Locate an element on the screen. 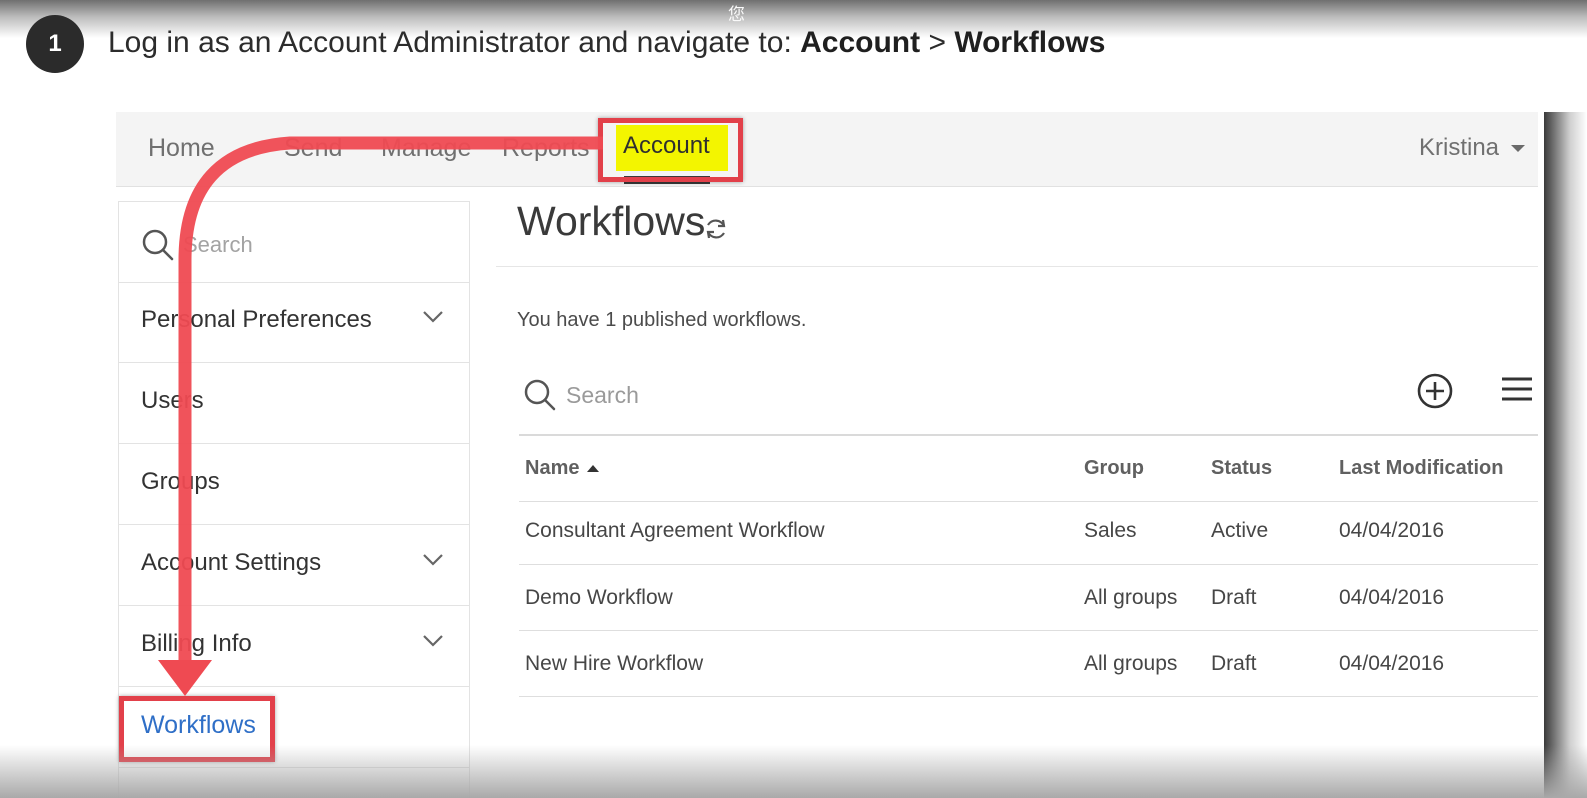 This screenshot has height=798, width=1587. row-3-modified: 04/04/2016 is located at coordinates (1392, 663).